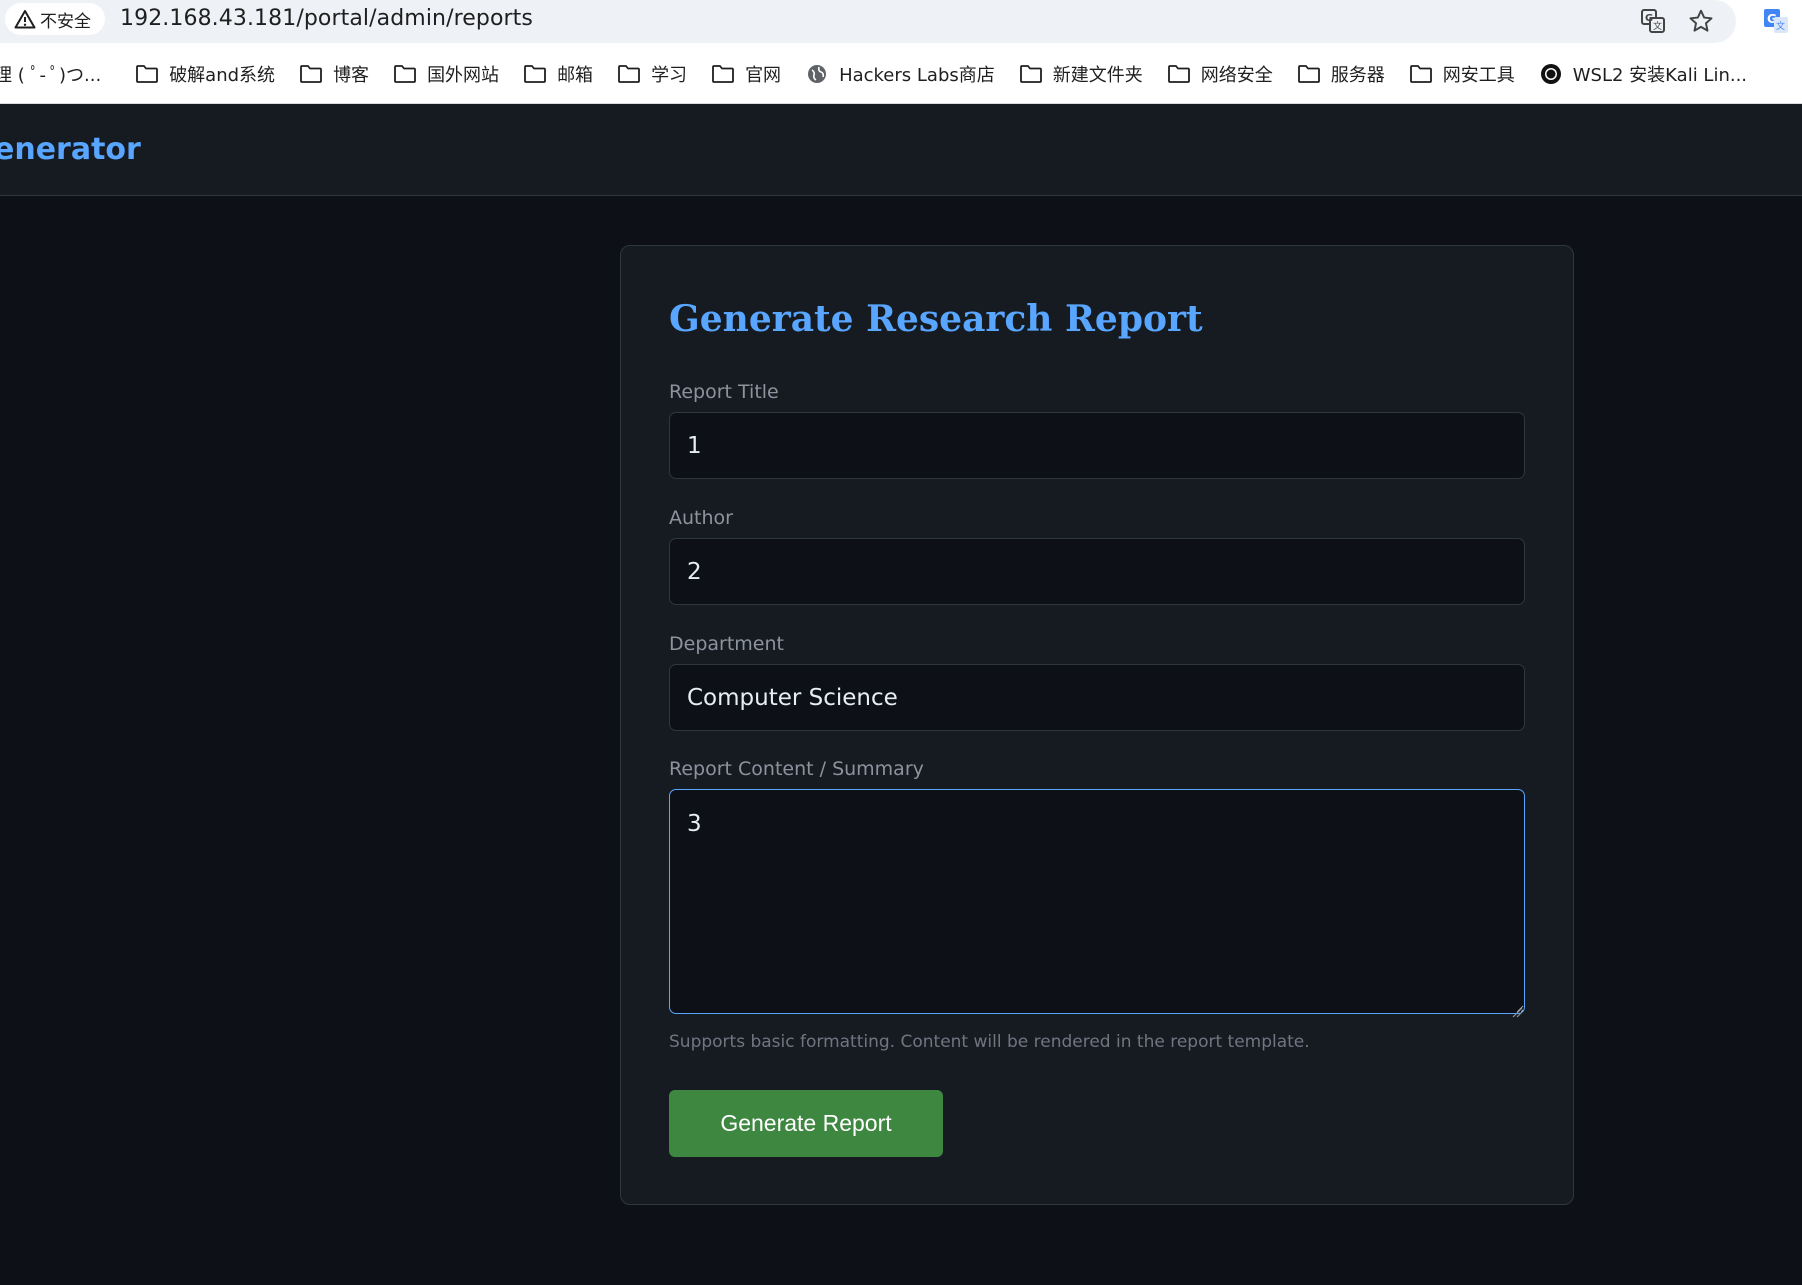 The width and height of the screenshot is (1802, 1285). I want to click on security-label: 不安全, so click(65, 21).